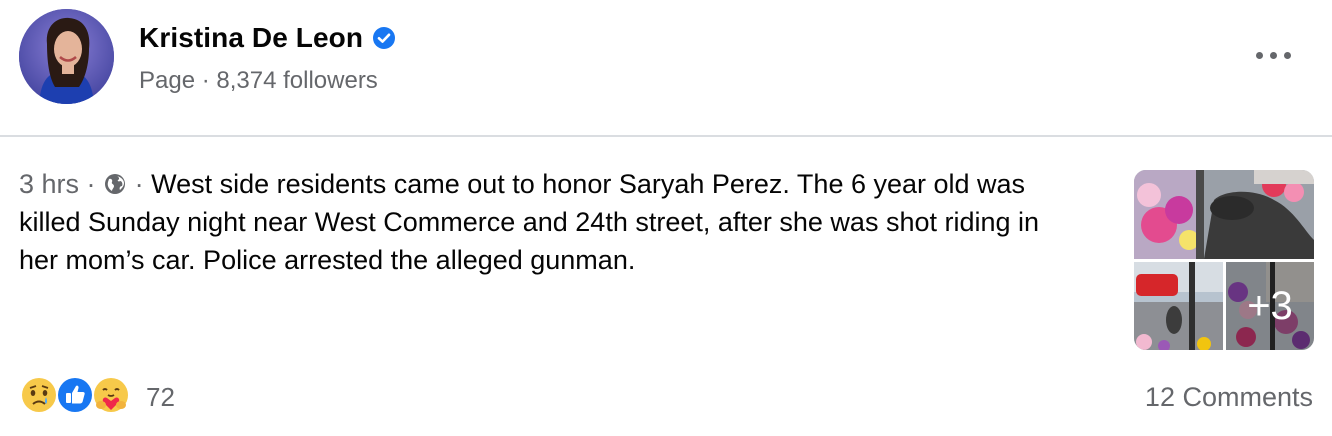  What do you see at coordinates (39, 395) in the screenshot?
I see `sad-reaction-icon` at bounding box center [39, 395].